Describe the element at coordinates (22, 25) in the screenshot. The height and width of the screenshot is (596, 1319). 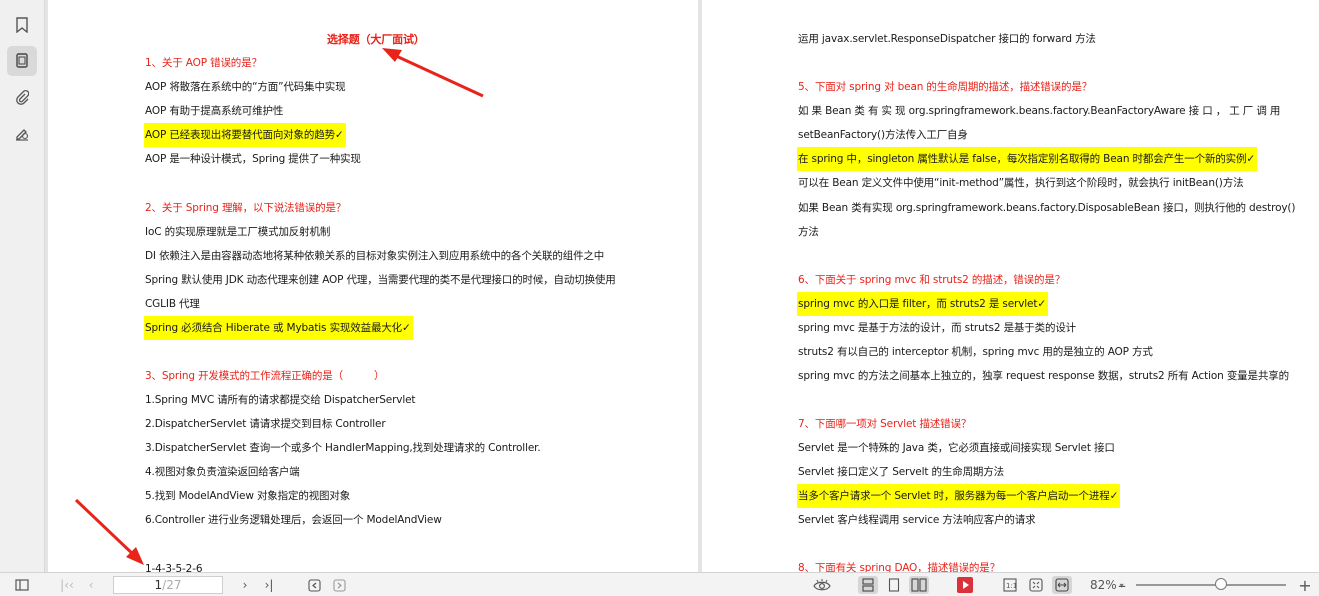
I see `bookmark-icon` at that location.